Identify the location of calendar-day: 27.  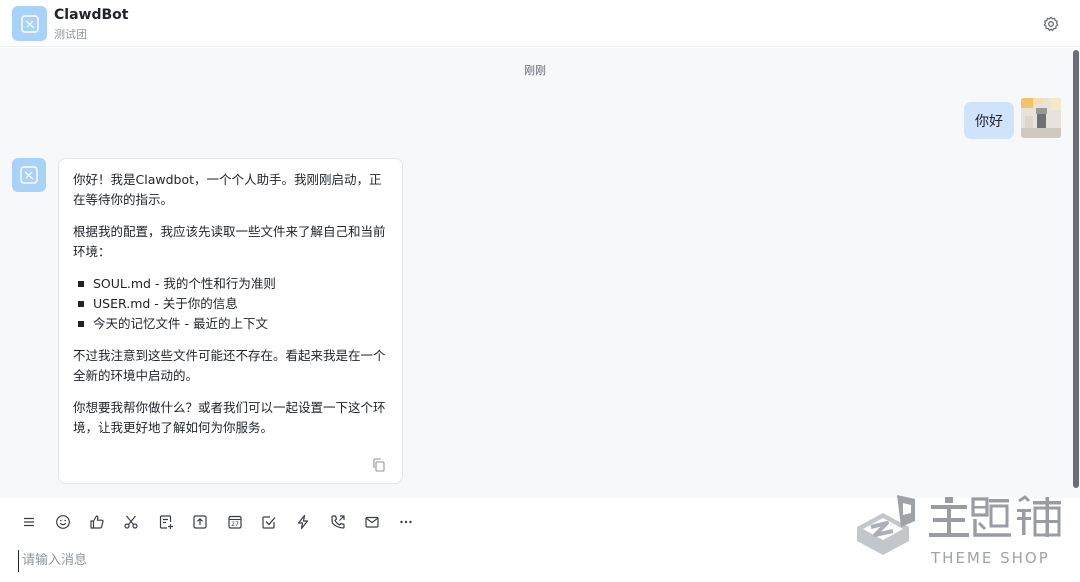
(235, 524).